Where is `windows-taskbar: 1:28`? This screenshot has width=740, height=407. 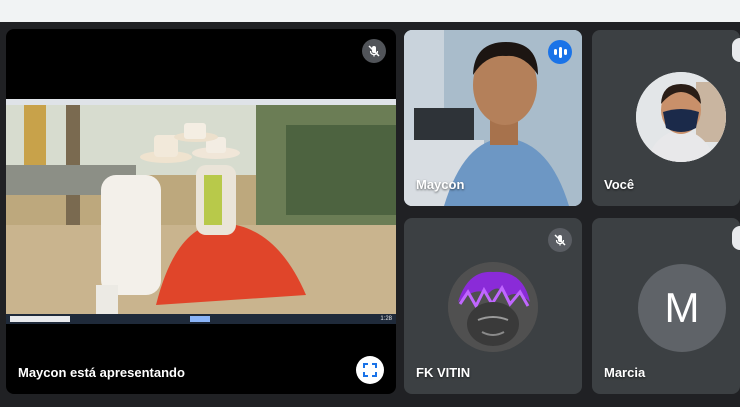
windows-taskbar: 1:28 is located at coordinates (201, 319).